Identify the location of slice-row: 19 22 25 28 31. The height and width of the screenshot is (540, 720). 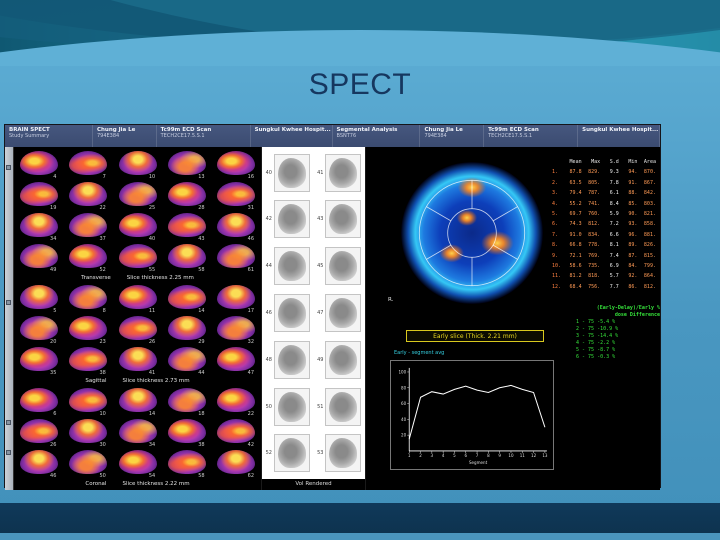
(137, 195).